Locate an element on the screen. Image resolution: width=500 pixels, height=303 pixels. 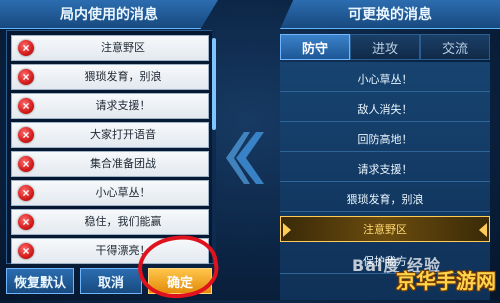
option-row: 猥琐发育，别浪 is located at coordinates (385, 199).